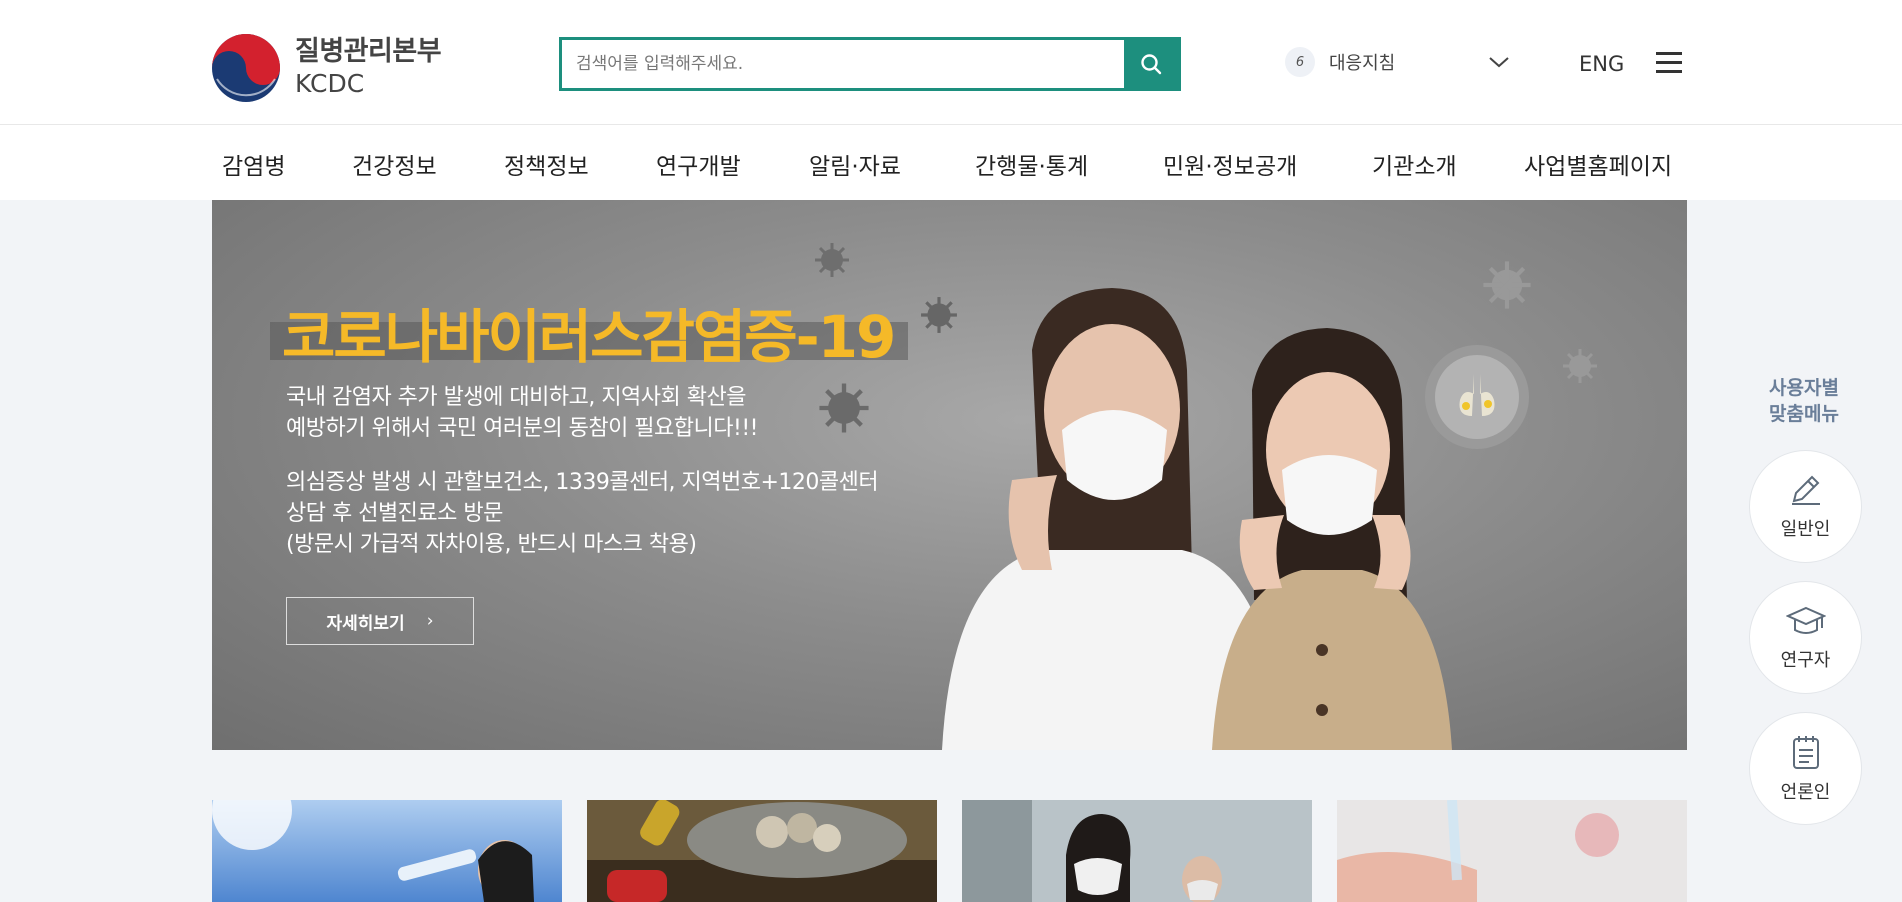 The image size is (1902, 902). What do you see at coordinates (1805, 490) in the screenshot?
I see `pencil-icon` at bounding box center [1805, 490].